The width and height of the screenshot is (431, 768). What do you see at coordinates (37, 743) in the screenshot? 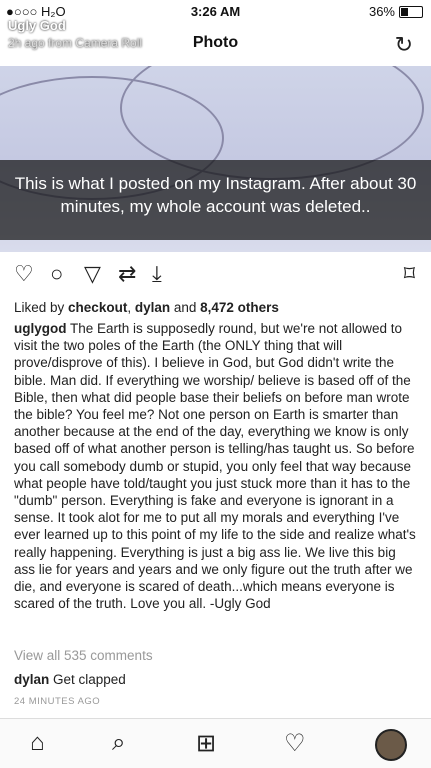
I see `home-icon: ⌂` at bounding box center [37, 743].